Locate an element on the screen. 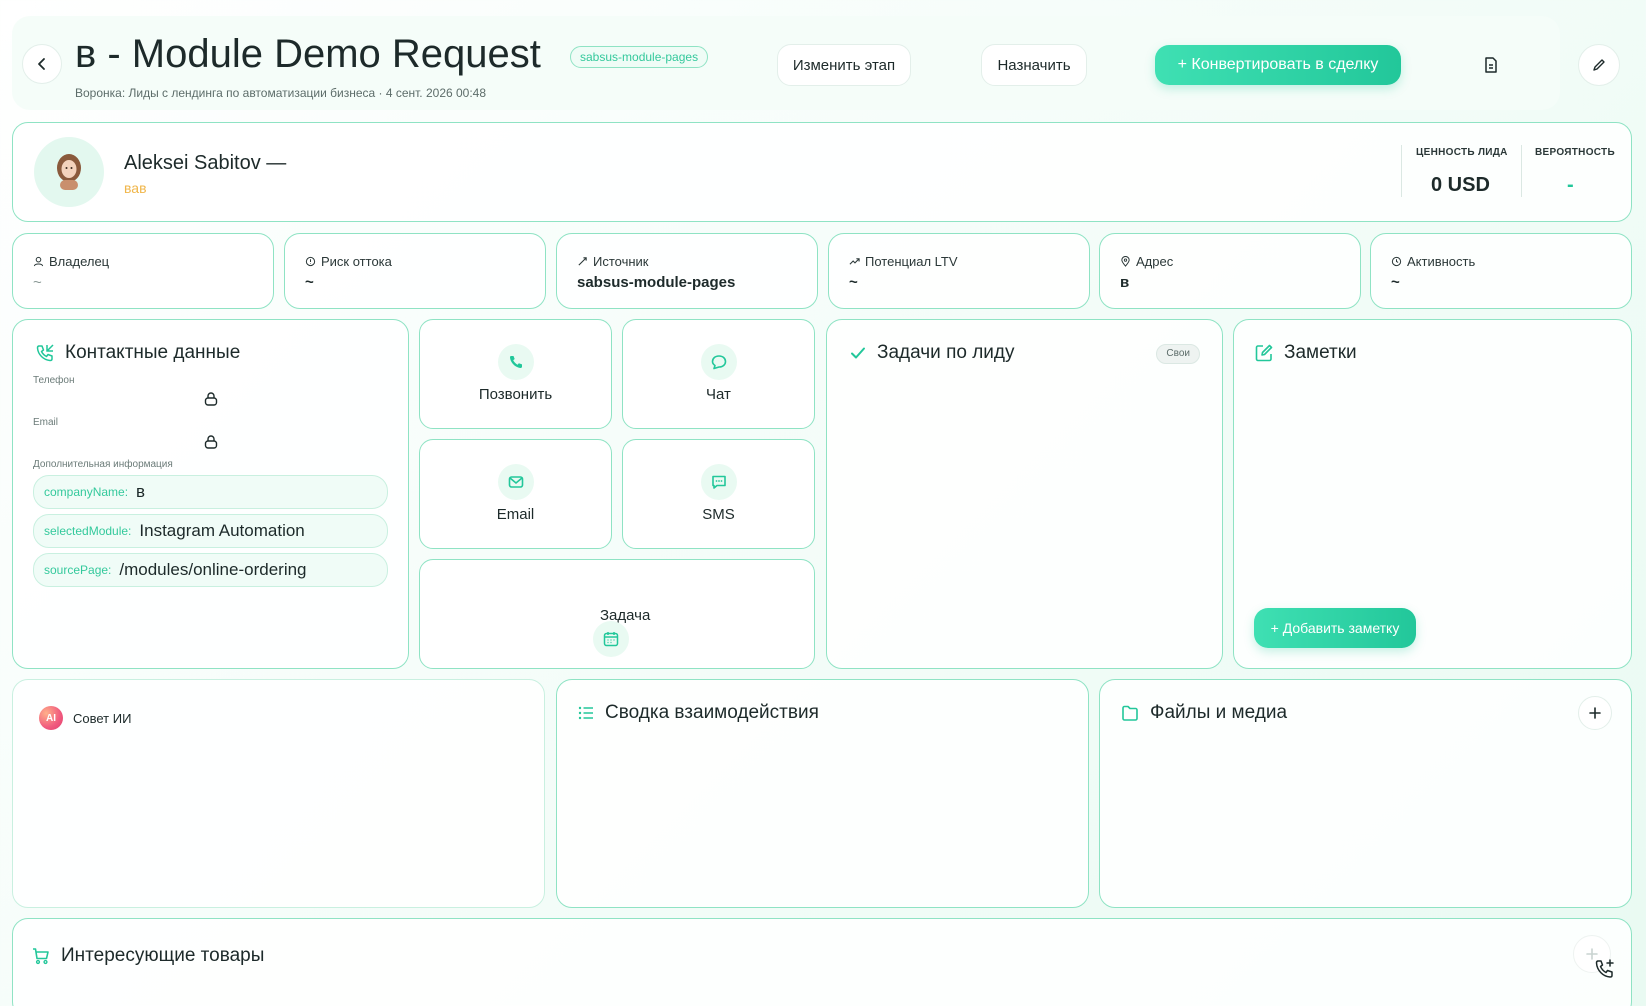 The width and height of the screenshot is (1646, 1006). lead-tasks-card: Задачи по лиду Свои is located at coordinates (1024, 494).